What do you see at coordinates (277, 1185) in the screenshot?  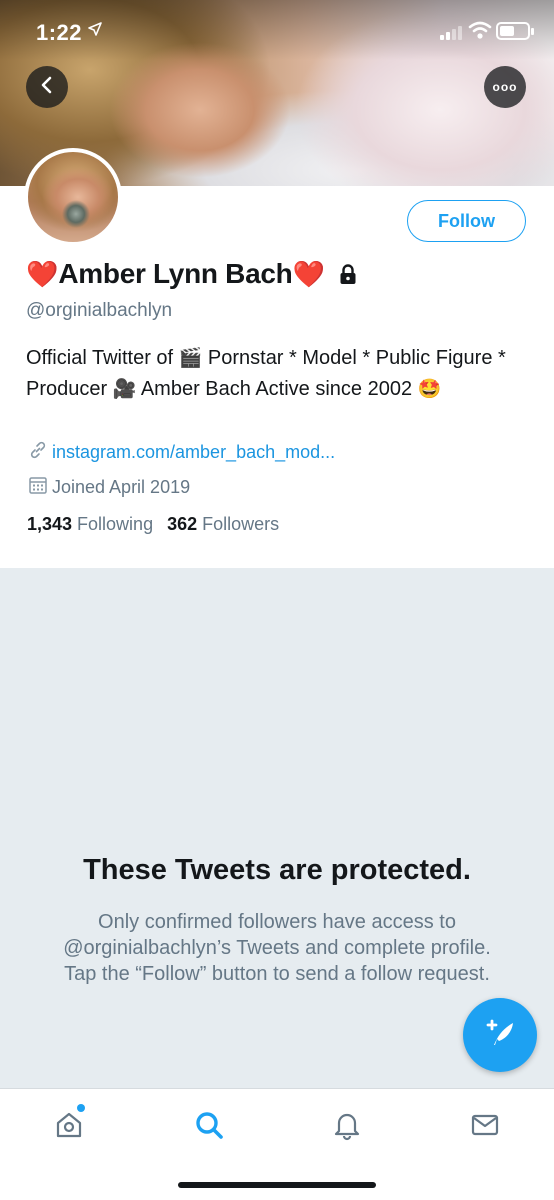 I see `home-indicator-bar` at bounding box center [277, 1185].